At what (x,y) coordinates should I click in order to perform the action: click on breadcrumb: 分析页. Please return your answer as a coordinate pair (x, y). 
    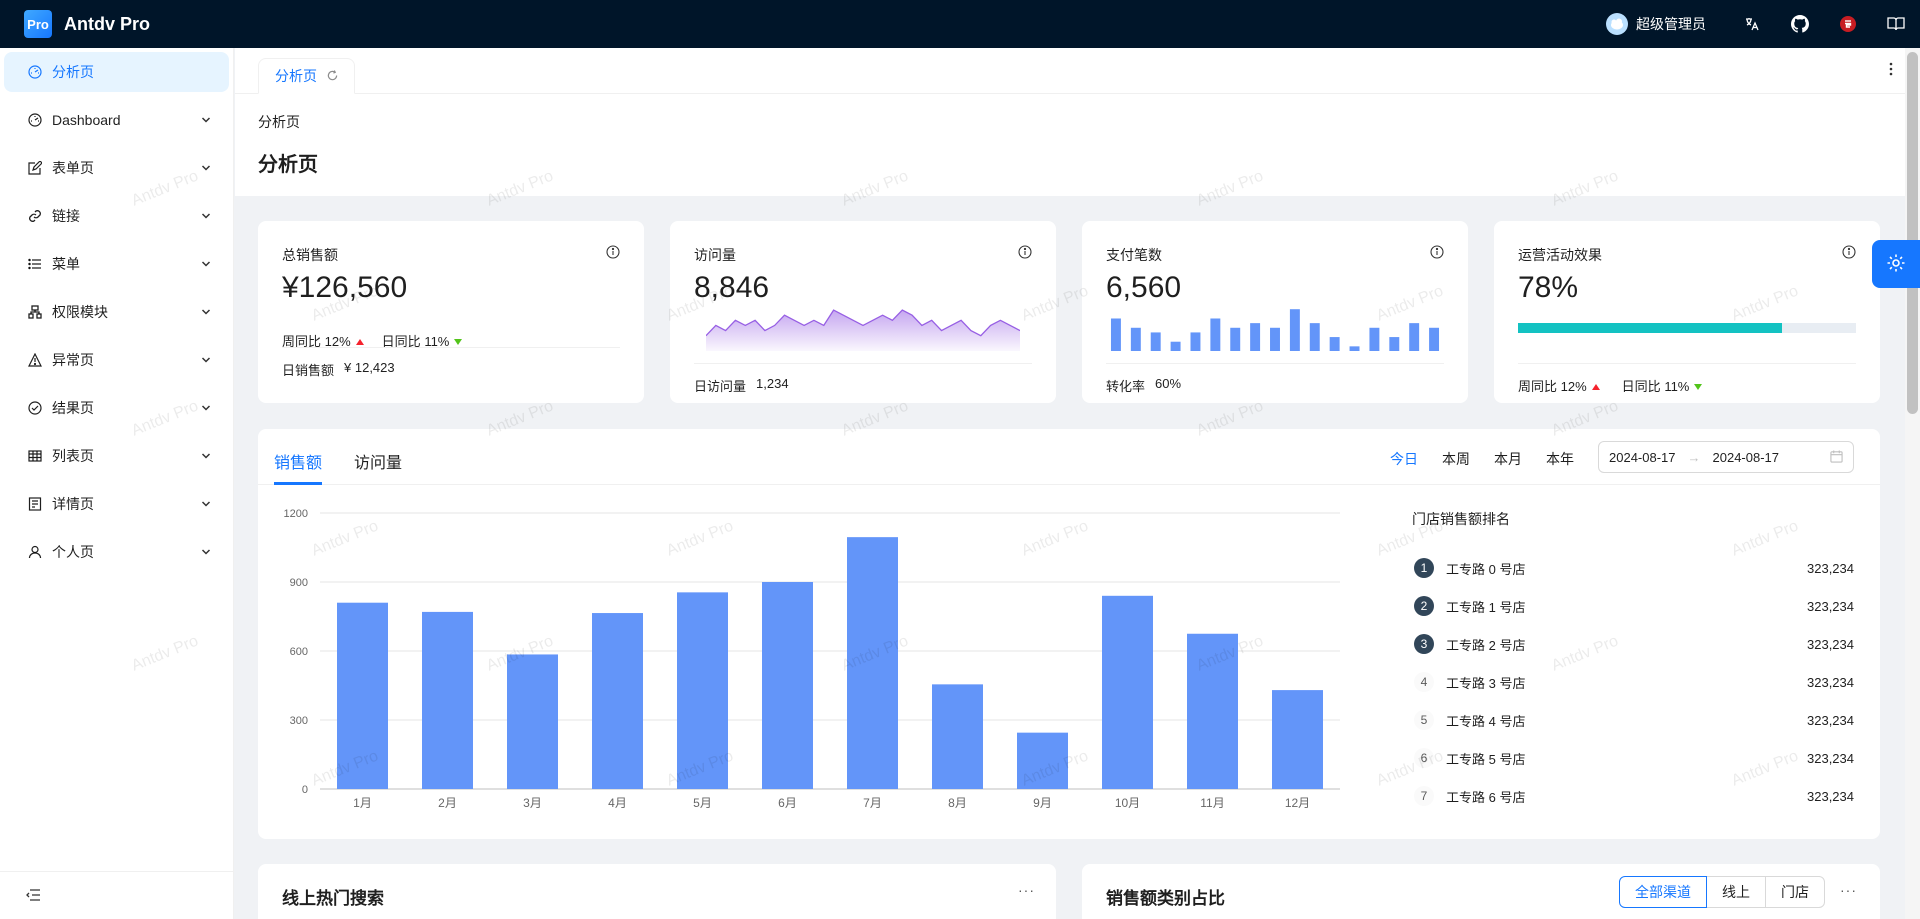
    Looking at the image, I should click on (279, 122).